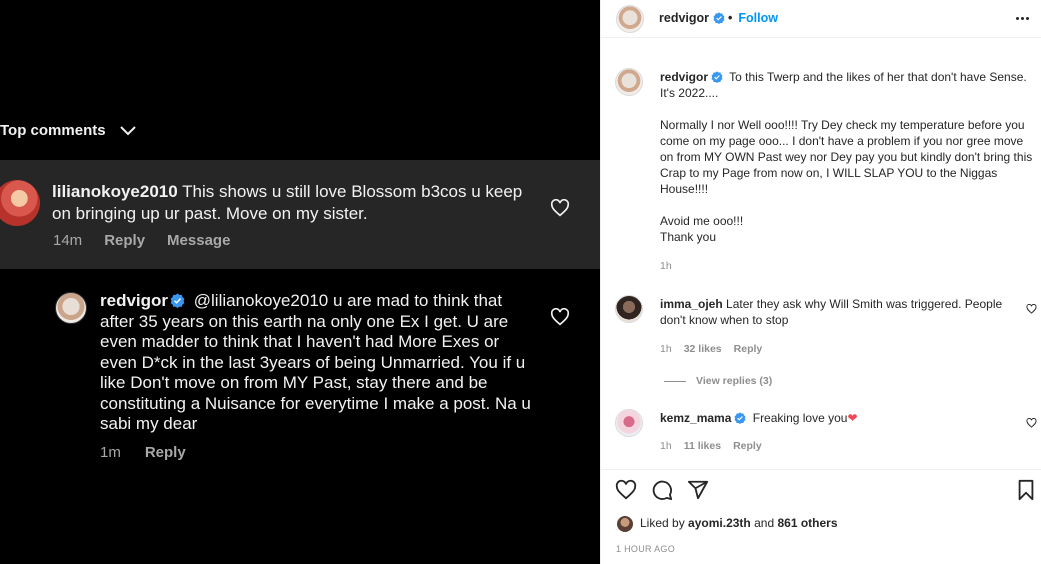  I want to click on chevron-down-icon, so click(127, 130).